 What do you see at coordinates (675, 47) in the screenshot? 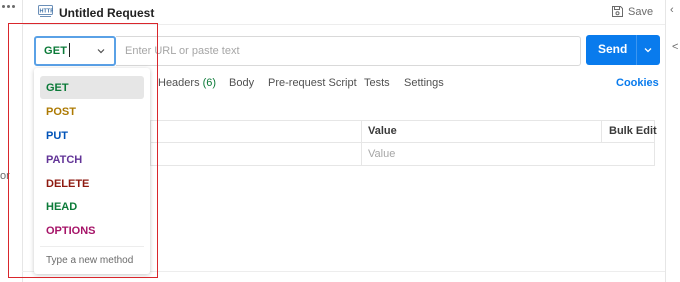
I see `code-icon: <` at bounding box center [675, 47].